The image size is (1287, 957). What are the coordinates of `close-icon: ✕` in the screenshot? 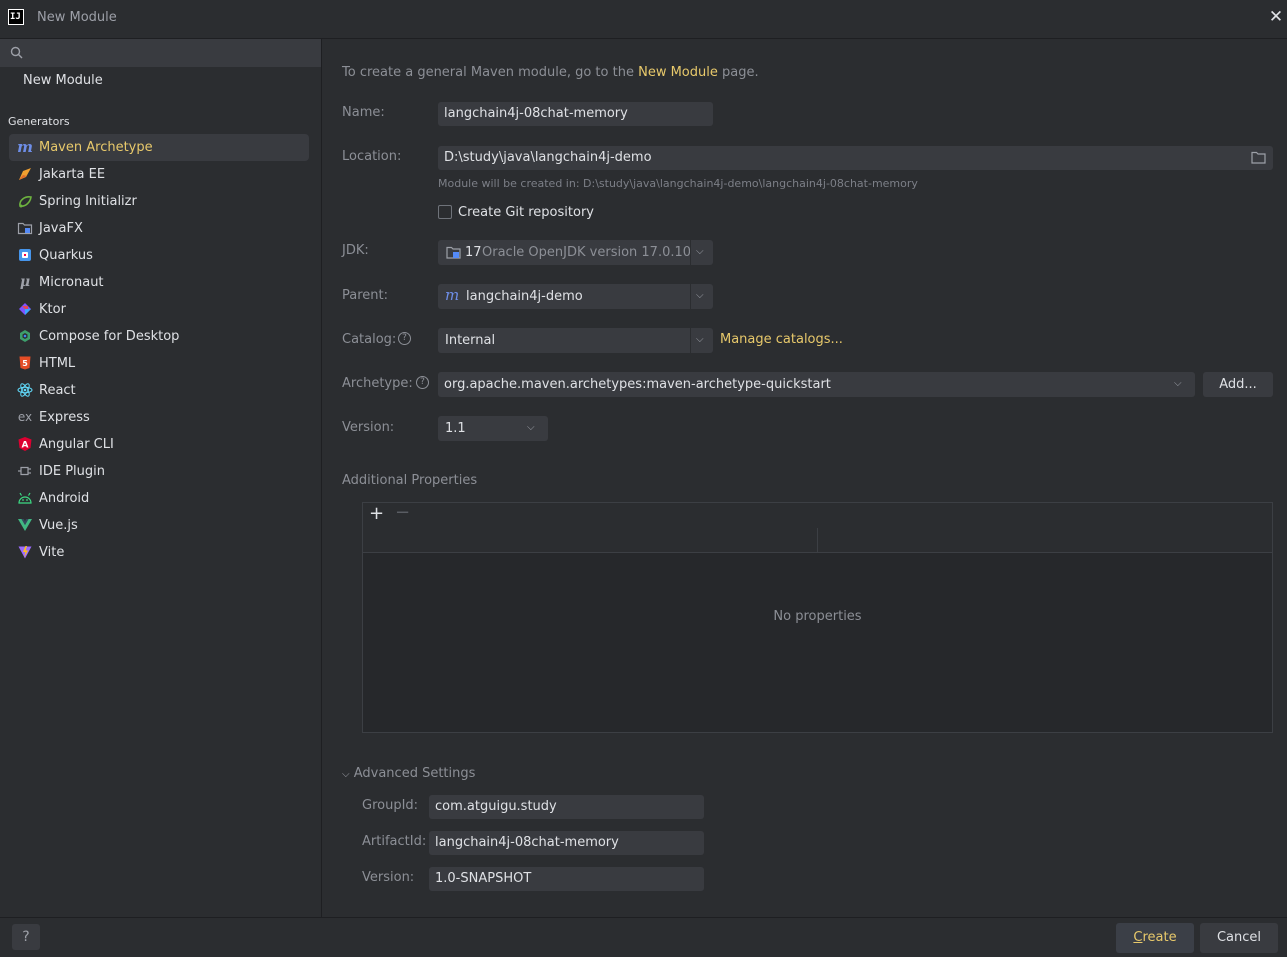 It's located at (1276, 17).